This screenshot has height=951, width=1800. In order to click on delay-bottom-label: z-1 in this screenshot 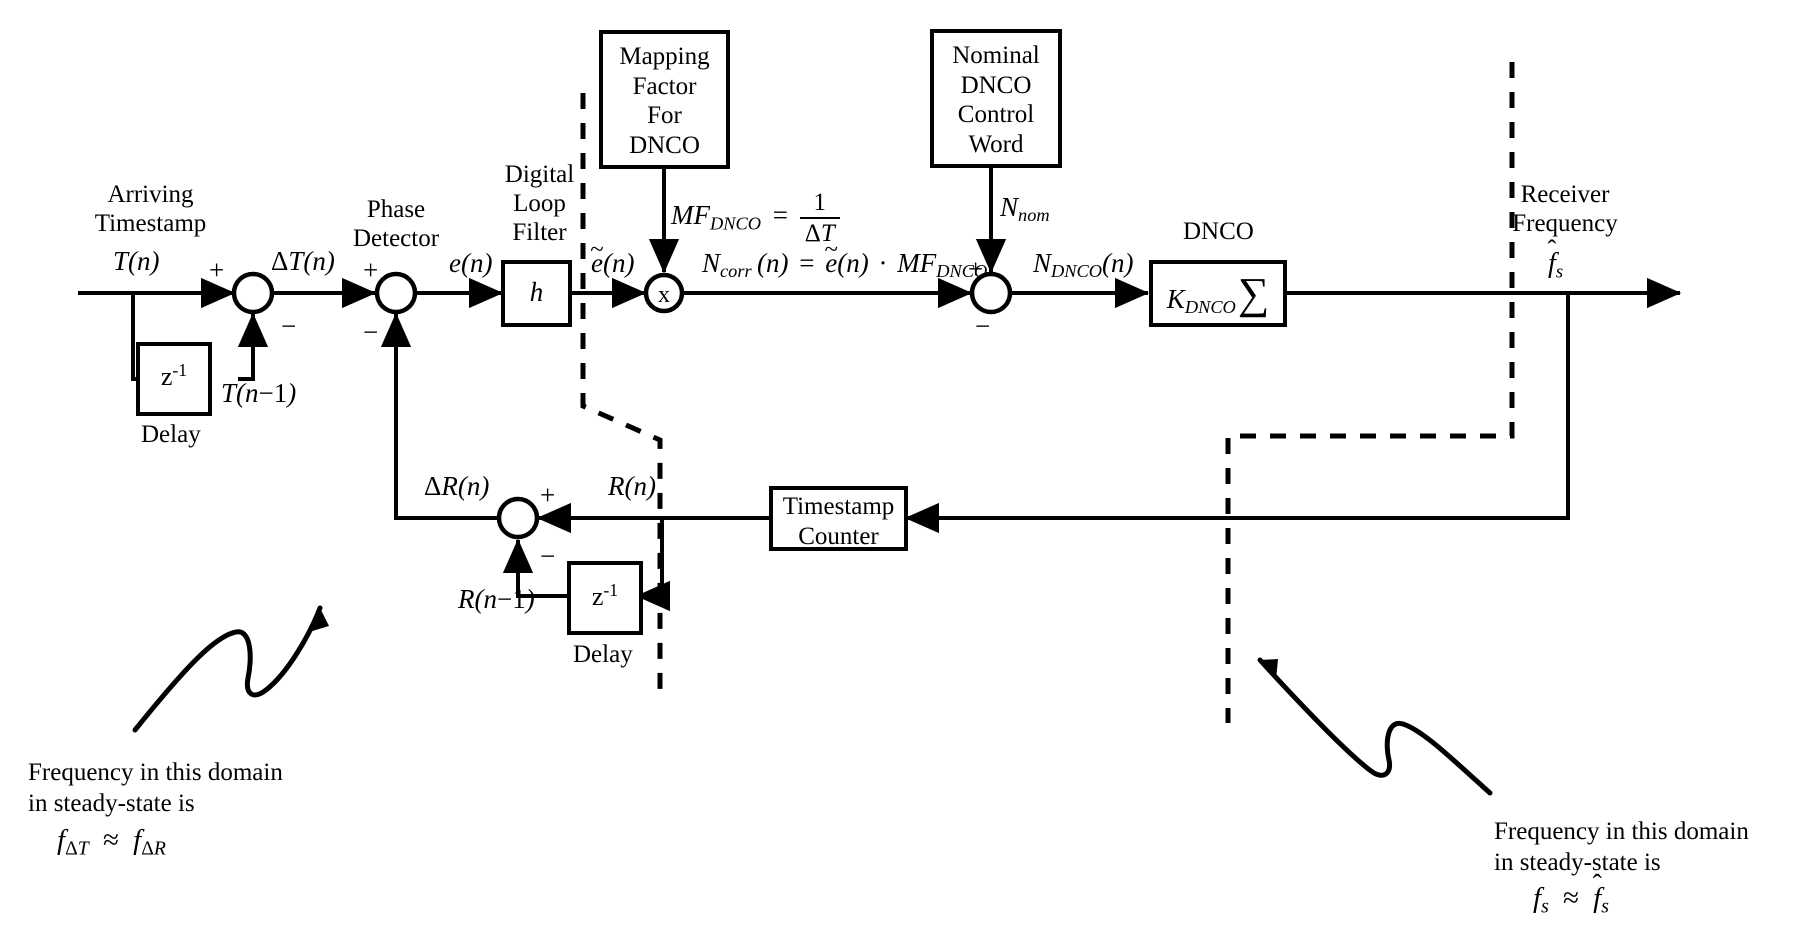, I will do `click(605, 595)`.